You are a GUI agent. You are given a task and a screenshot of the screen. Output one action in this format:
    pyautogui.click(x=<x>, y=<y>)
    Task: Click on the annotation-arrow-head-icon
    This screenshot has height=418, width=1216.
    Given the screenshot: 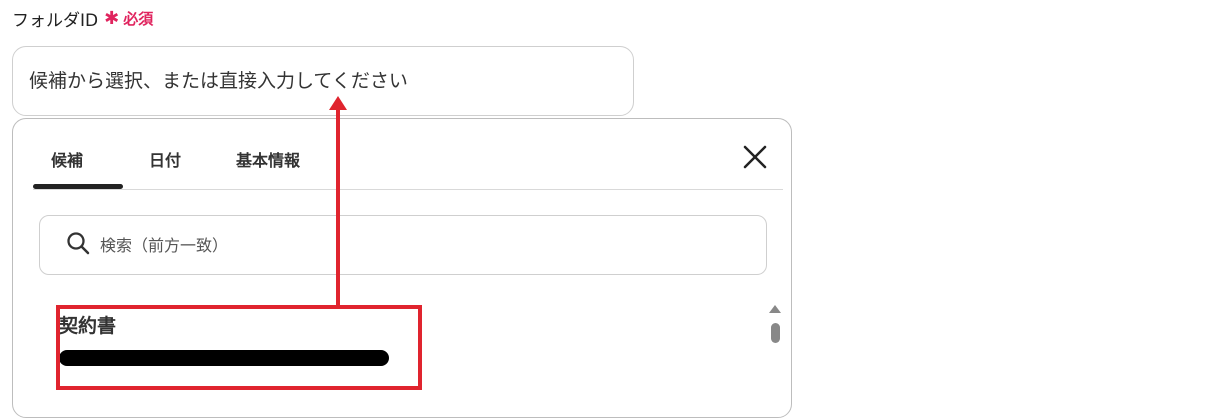 What is the action you would take?
    pyautogui.click(x=338, y=103)
    